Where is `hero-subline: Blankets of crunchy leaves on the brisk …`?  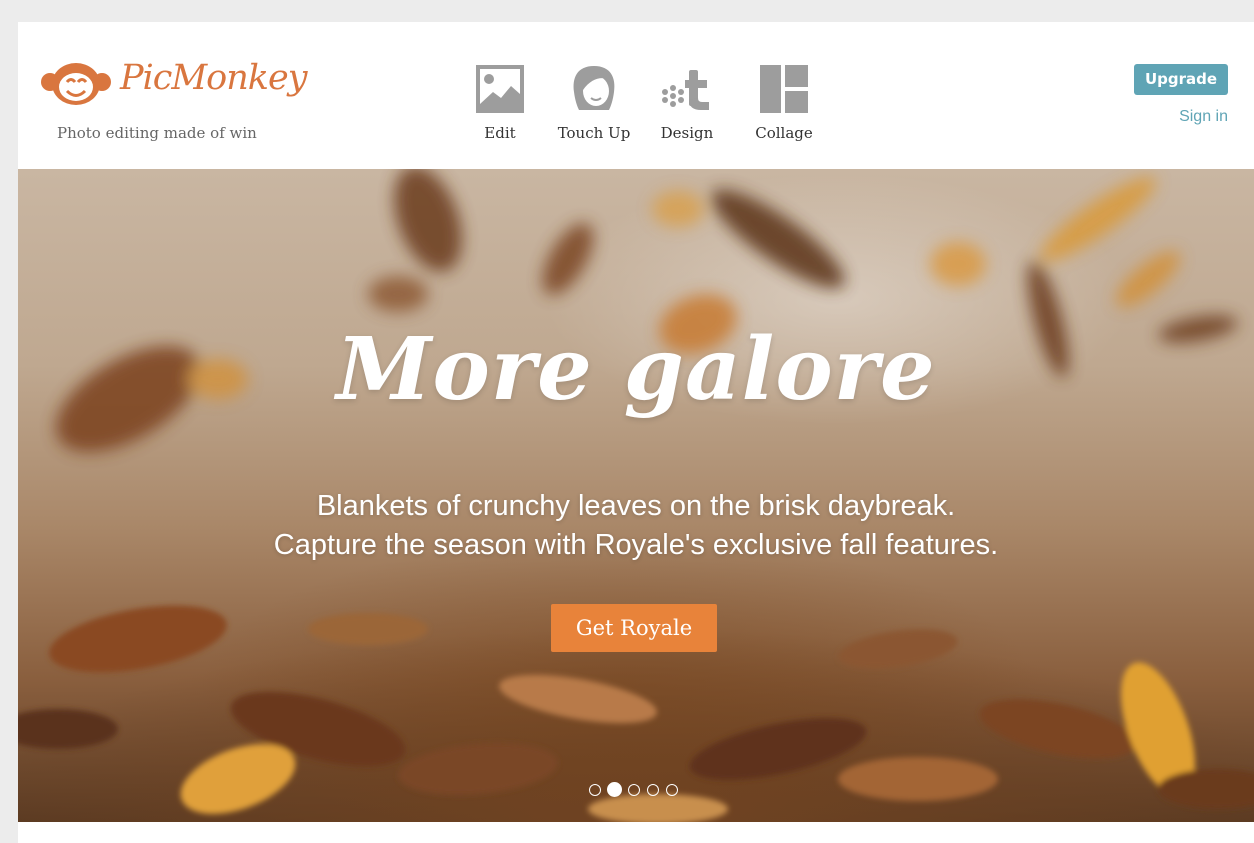 hero-subline: Blankets of crunchy leaves on the brisk … is located at coordinates (636, 526).